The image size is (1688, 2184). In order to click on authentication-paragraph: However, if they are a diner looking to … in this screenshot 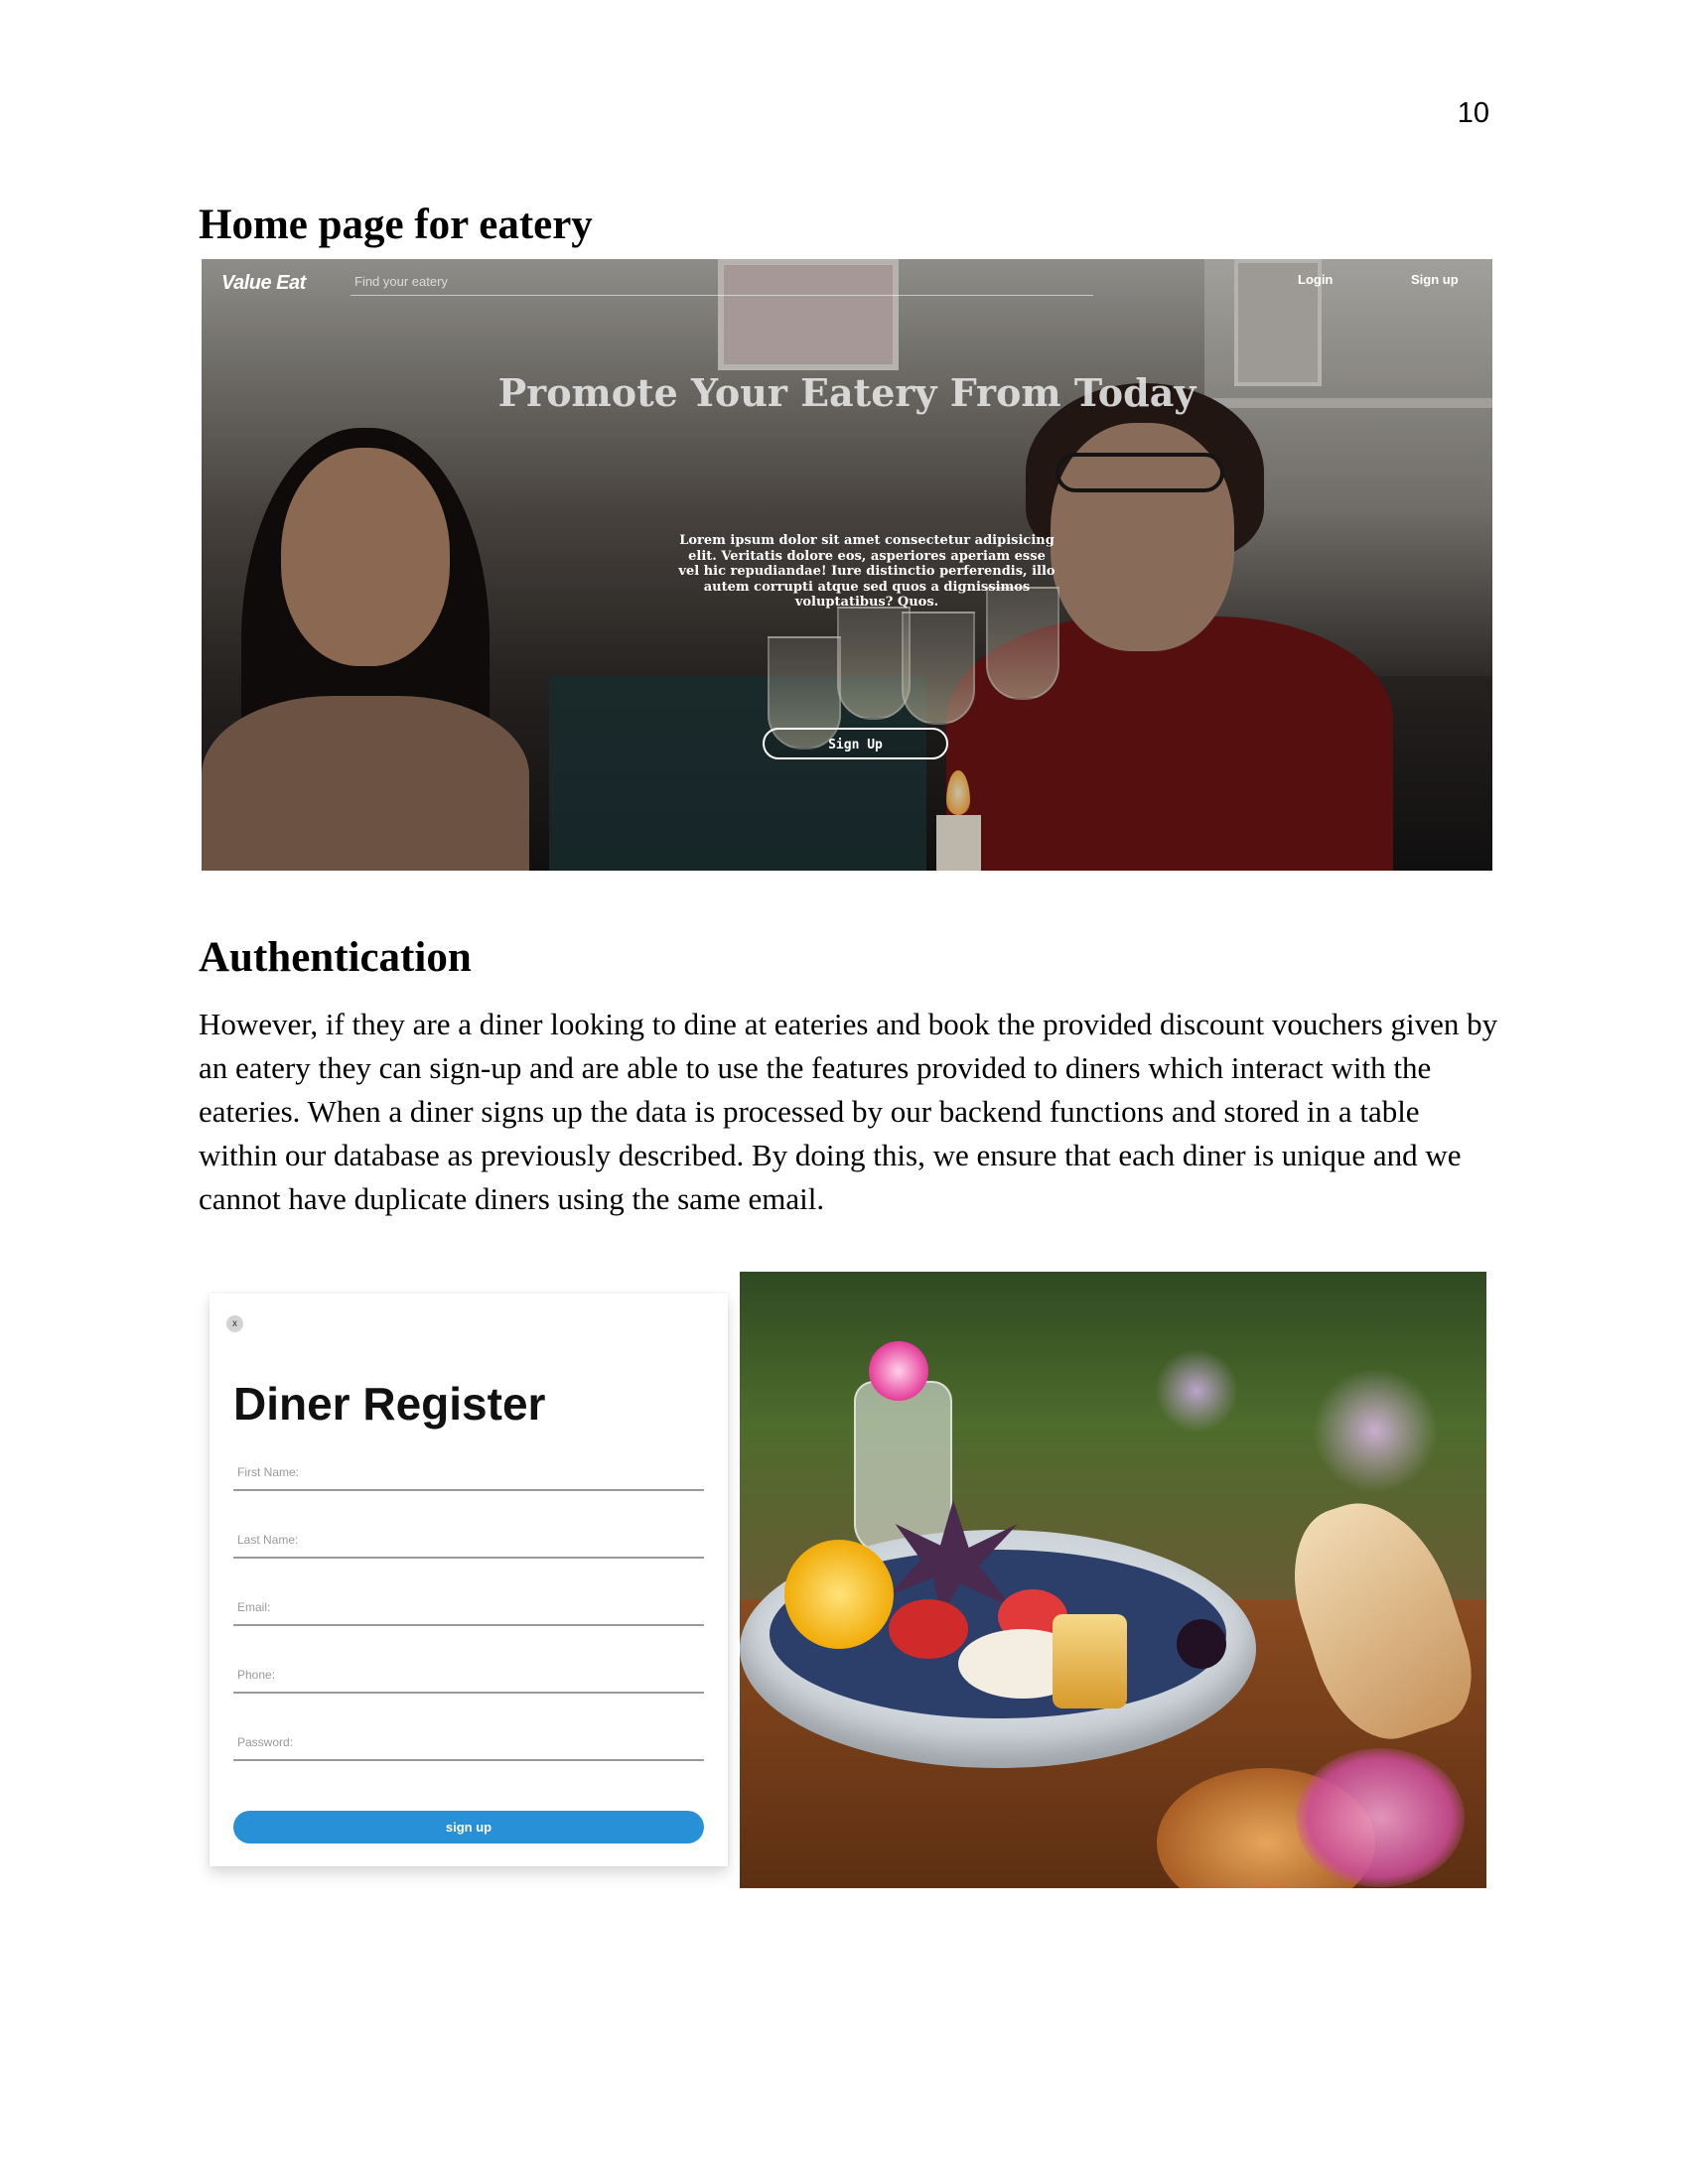, I will do `click(848, 1111)`.